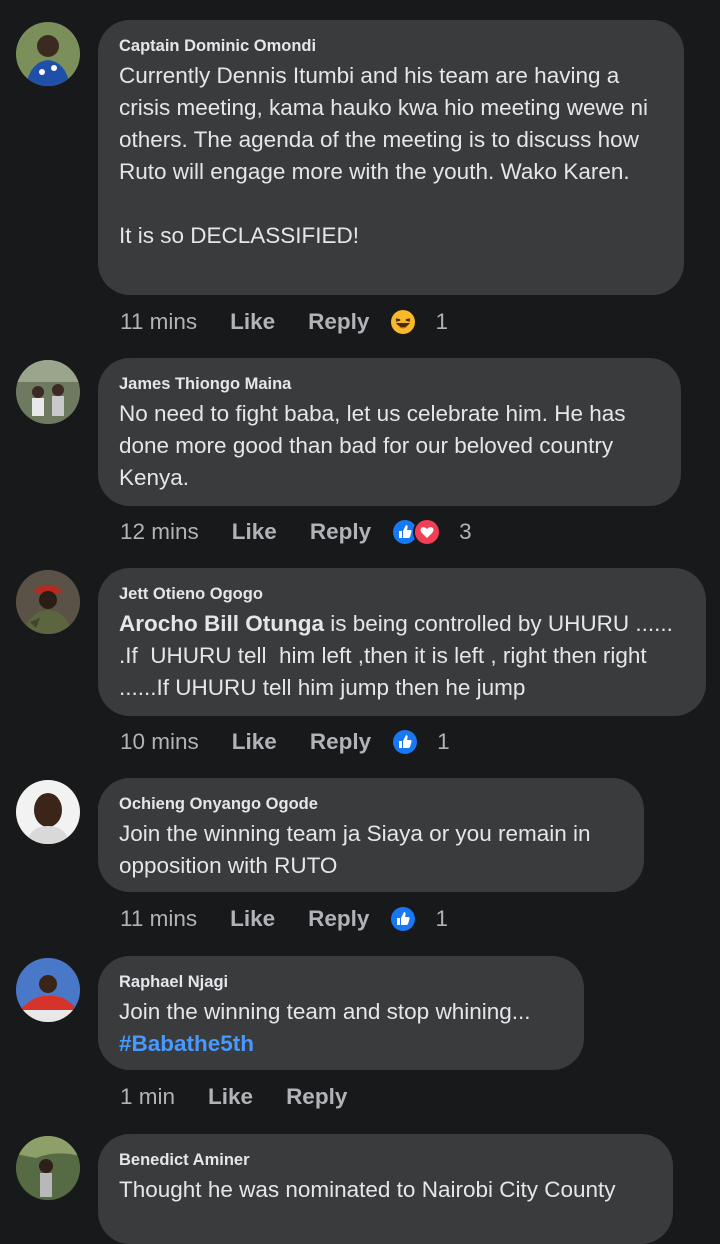  I want to click on mention-link: Arocho Bill Otunga, so click(221, 623).